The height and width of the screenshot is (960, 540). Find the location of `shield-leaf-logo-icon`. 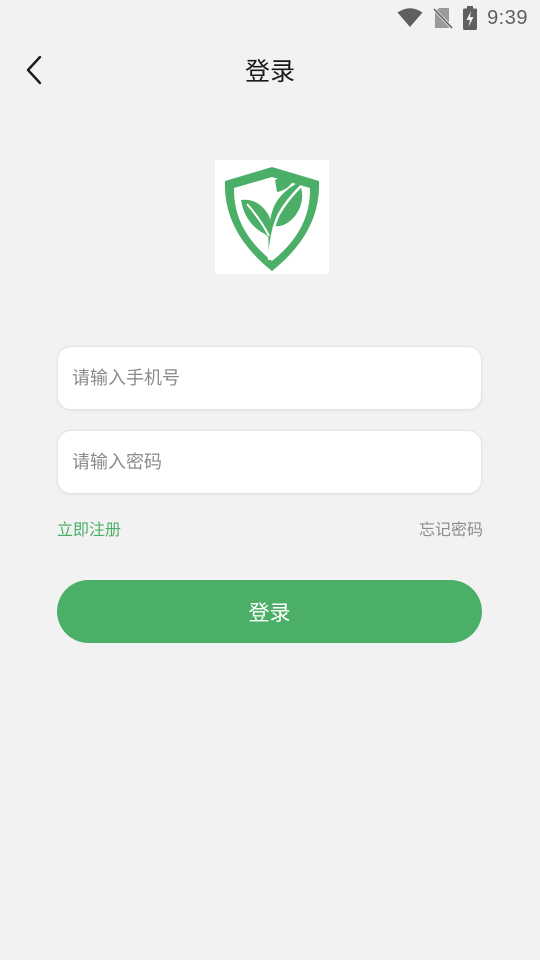

shield-leaf-logo-icon is located at coordinates (272, 219).